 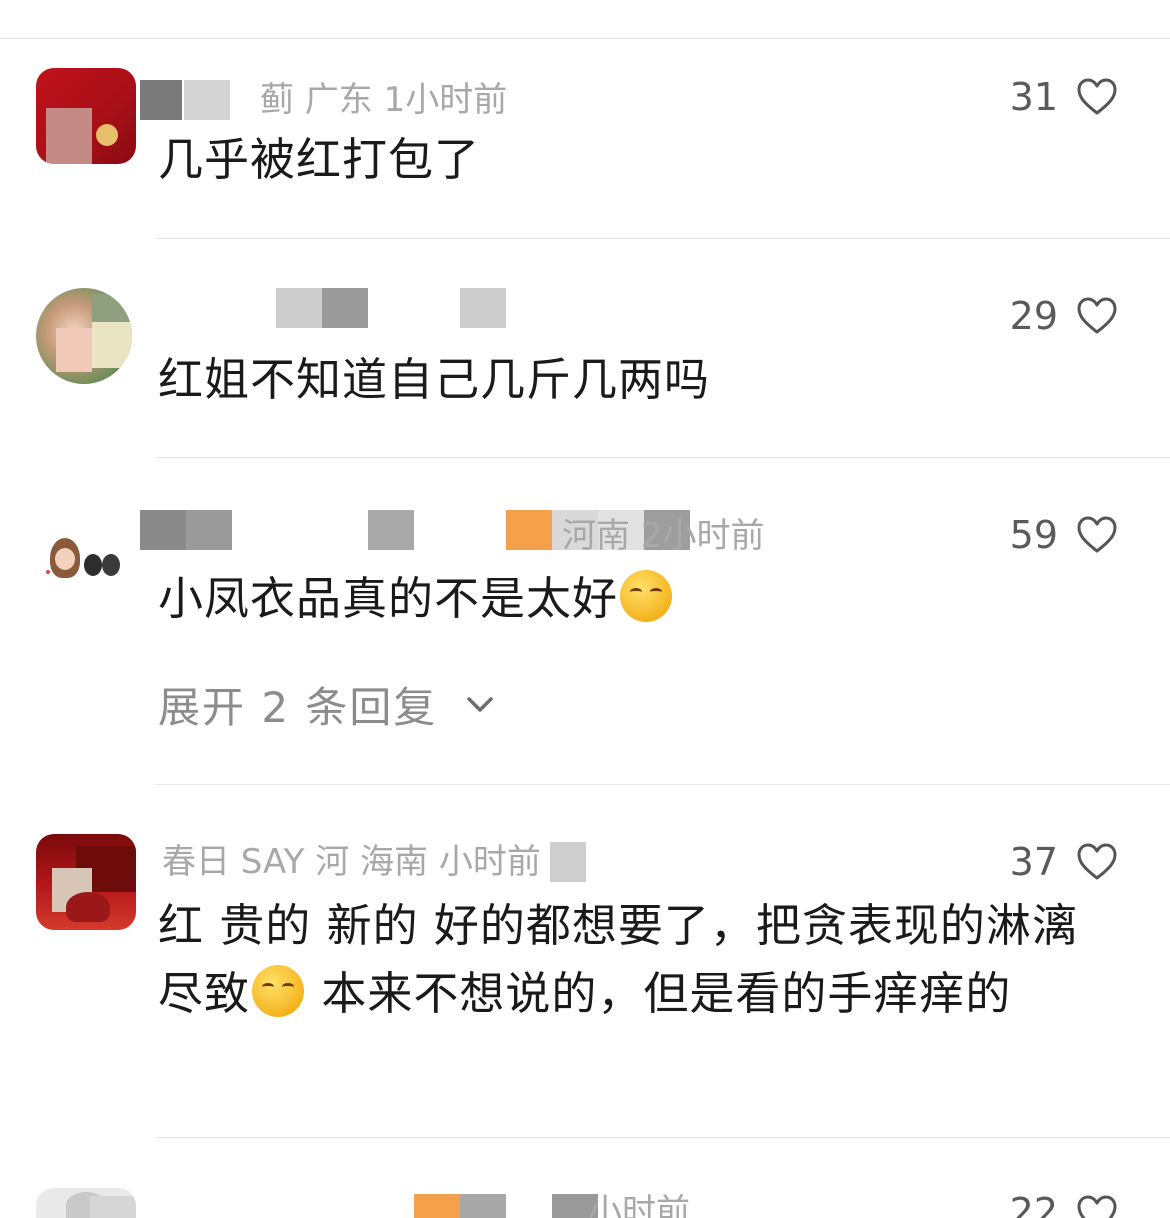 What do you see at coordinates (1033, 1205) in the screenshot?
I see `like-count: 22` at bounding box center [1033, 1205].